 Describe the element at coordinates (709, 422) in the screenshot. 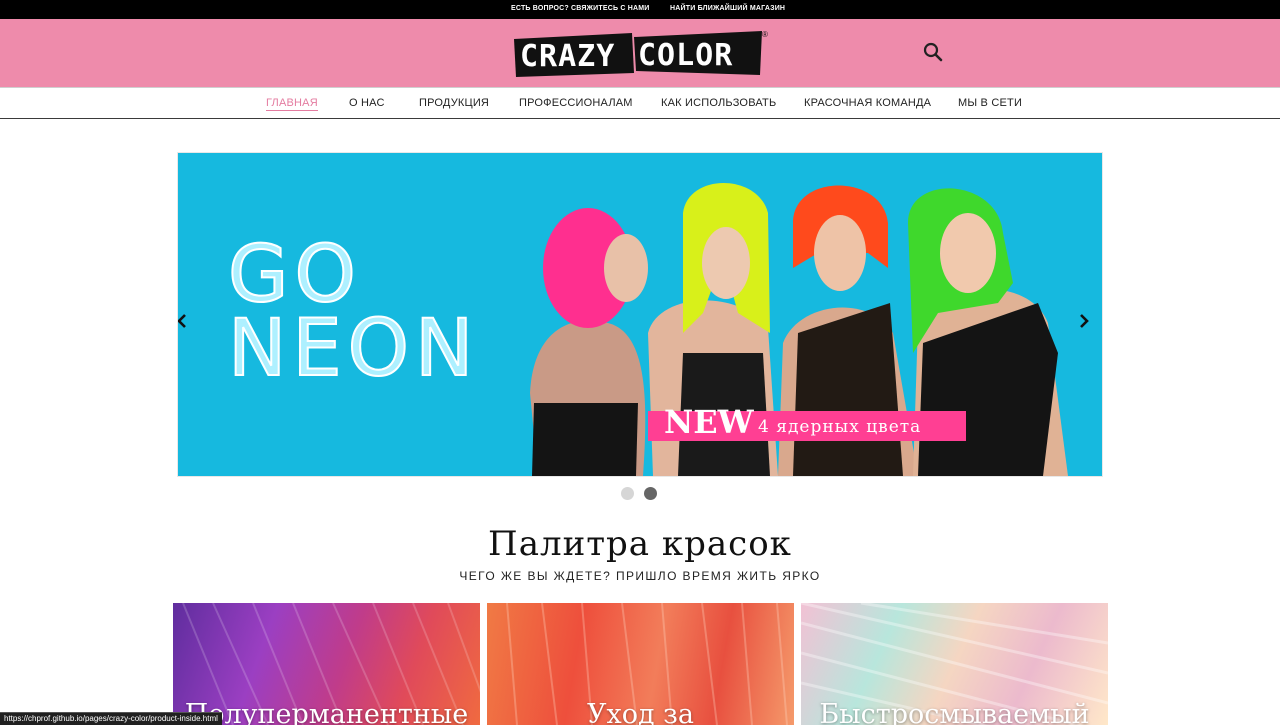

I see `new-badge-label: NEW` at that location.